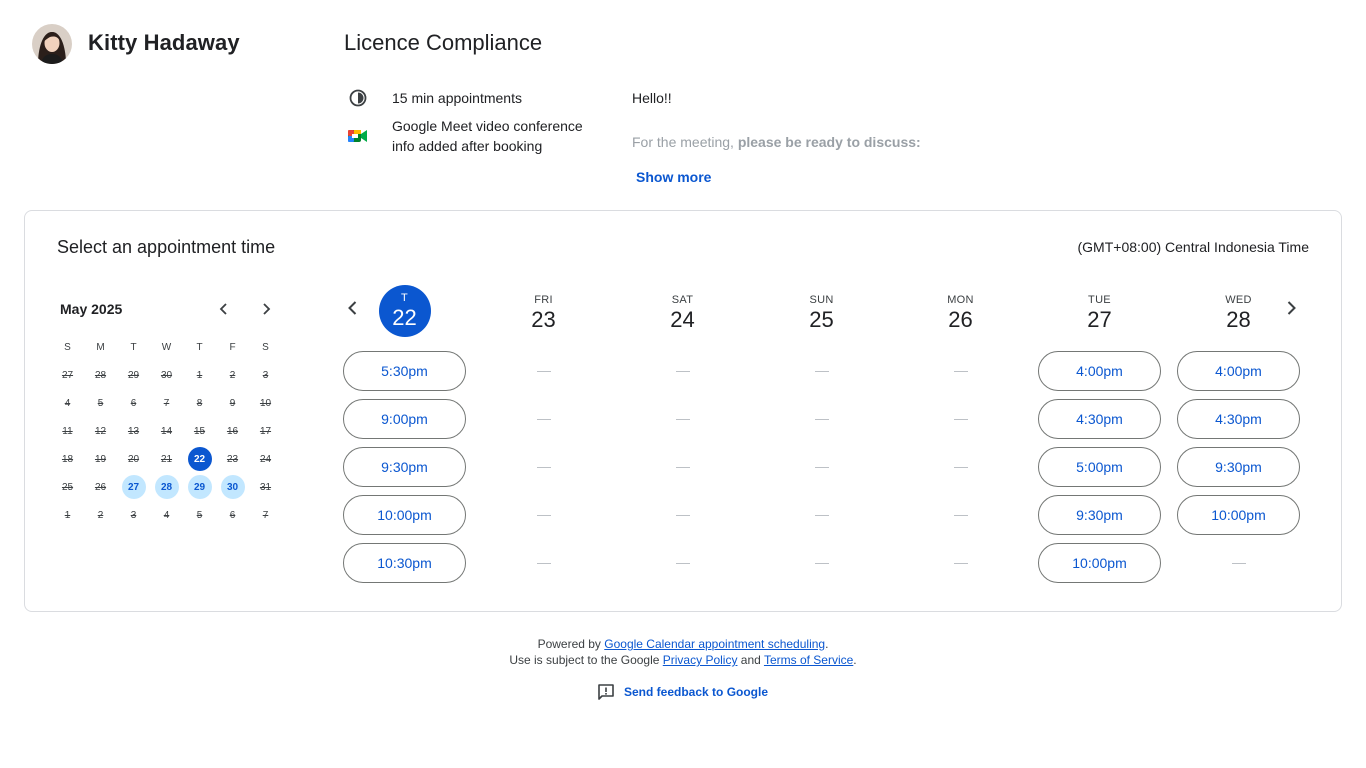  What do you see at coordinates (404, 297) in the screenshot?
I see `day-of-week: T` at bounding box center [404, 297].